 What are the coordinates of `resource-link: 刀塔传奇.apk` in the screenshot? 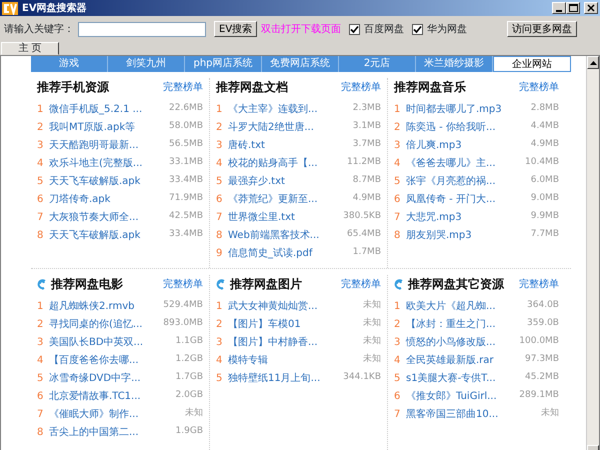 It's located at (103, 199).